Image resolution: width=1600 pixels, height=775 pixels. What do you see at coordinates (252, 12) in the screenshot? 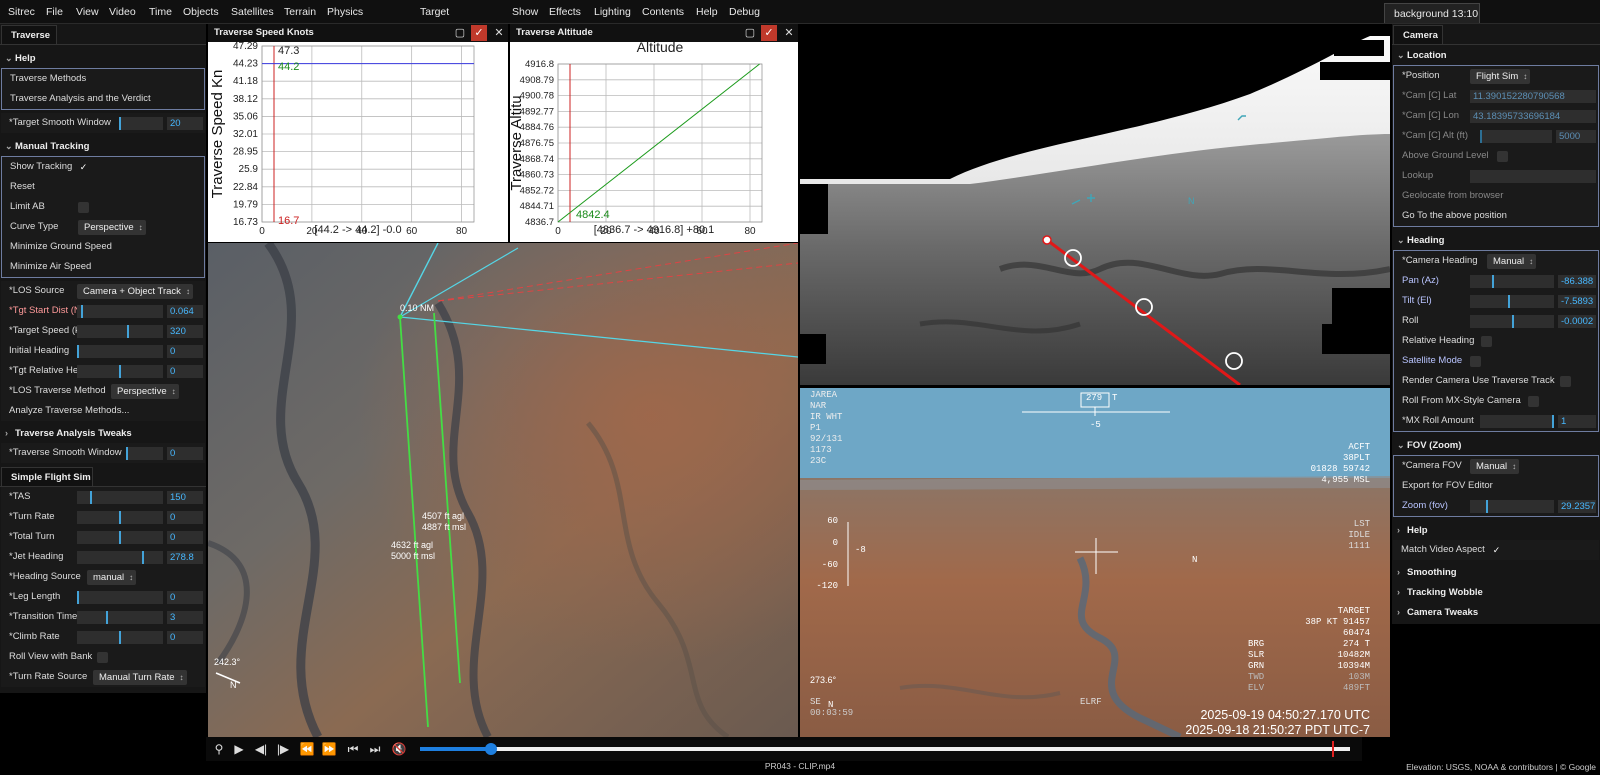
I see `menu-satellites: Satellites` at bounding box center [252, 12].